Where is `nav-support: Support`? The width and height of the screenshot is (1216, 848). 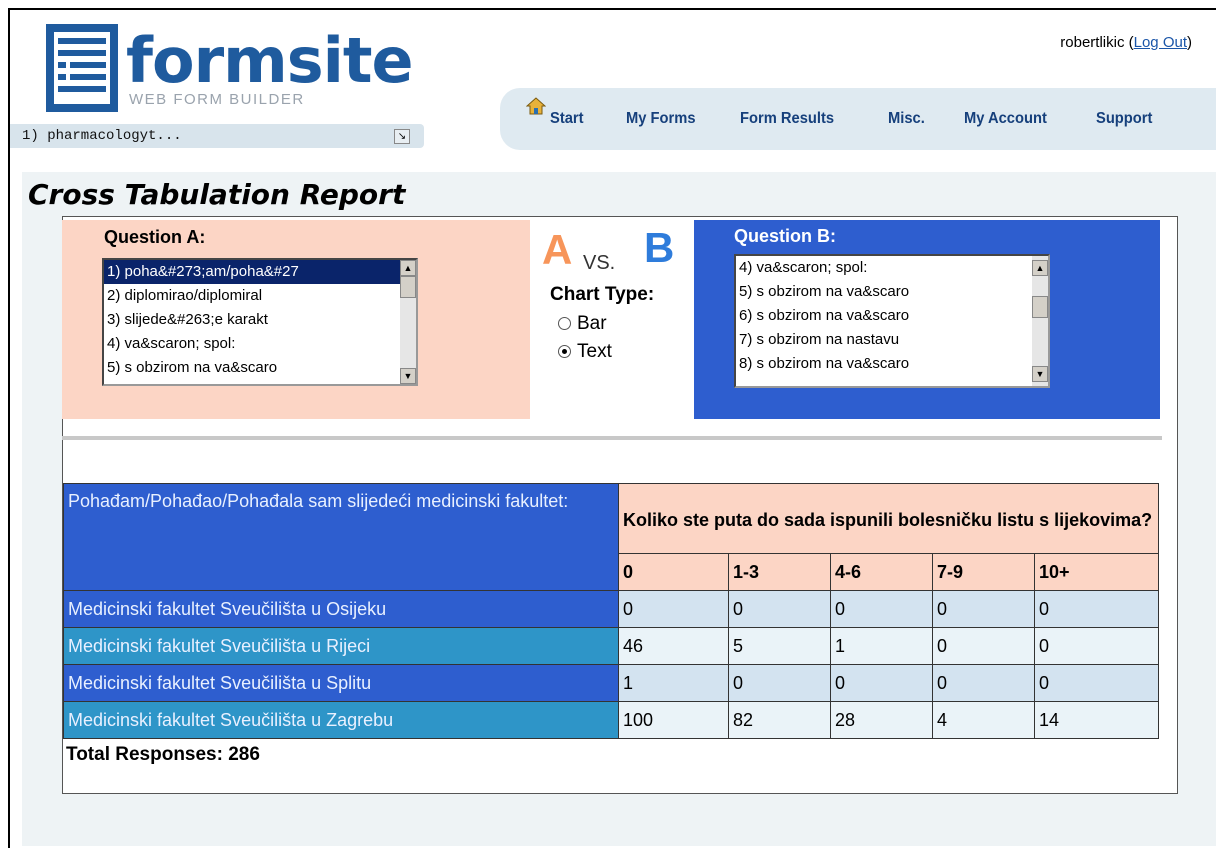
nav-support: Support is located at coordinates (1124, 119).